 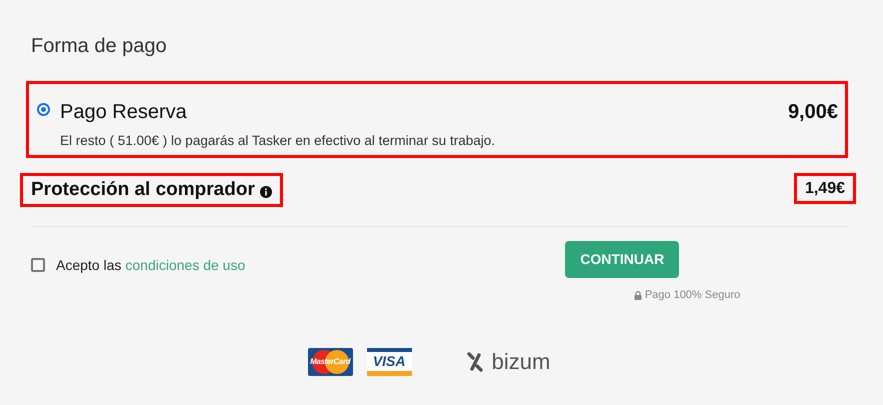 What do you see at coordinates (143, 190) in the screenshot?
I see `protection-text: Protección al comprador` at bounding box center [143, 190].